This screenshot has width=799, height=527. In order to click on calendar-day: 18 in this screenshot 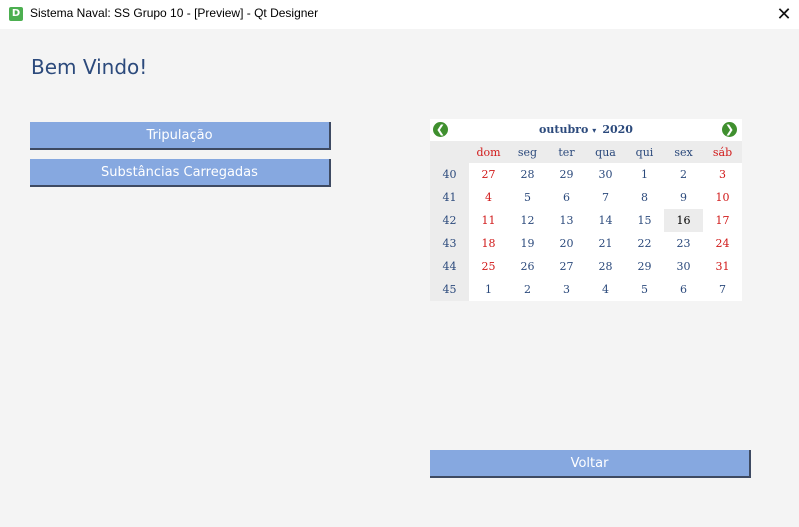, I will do `click(488, 243)`.